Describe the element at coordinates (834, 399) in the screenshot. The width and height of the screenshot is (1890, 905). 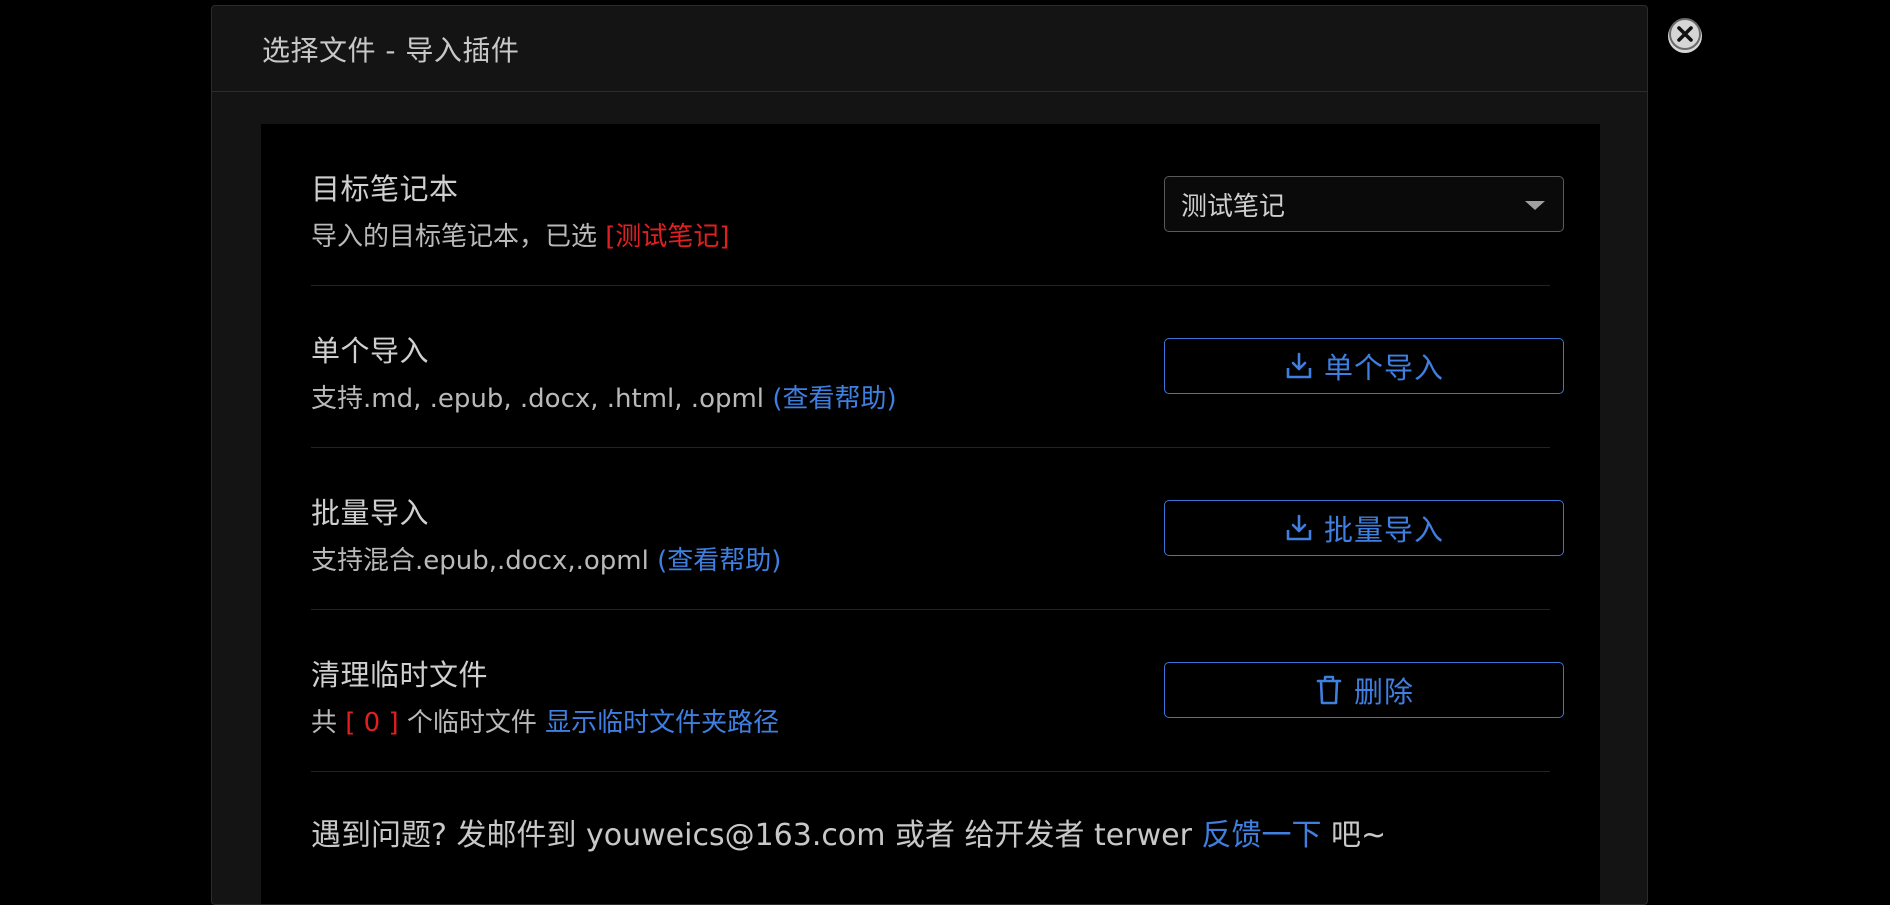
I see `single-import-help-link: (查看帮助)` at that location.